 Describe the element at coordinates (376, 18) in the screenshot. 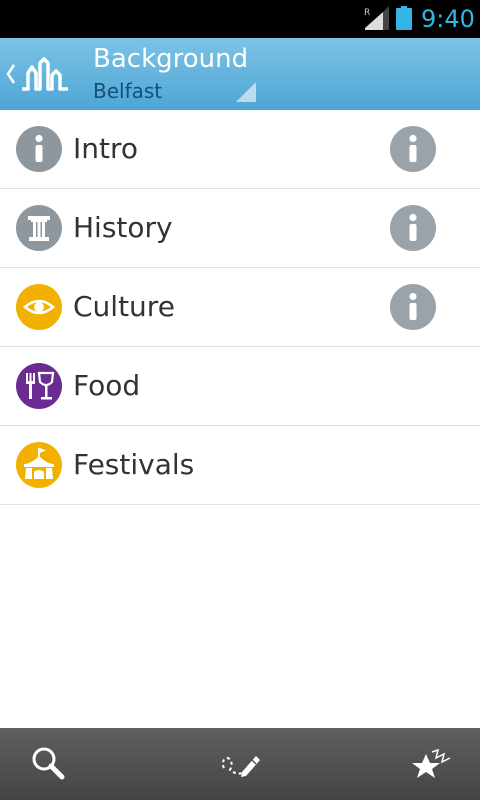

I see `signal-icon: R` at that location.